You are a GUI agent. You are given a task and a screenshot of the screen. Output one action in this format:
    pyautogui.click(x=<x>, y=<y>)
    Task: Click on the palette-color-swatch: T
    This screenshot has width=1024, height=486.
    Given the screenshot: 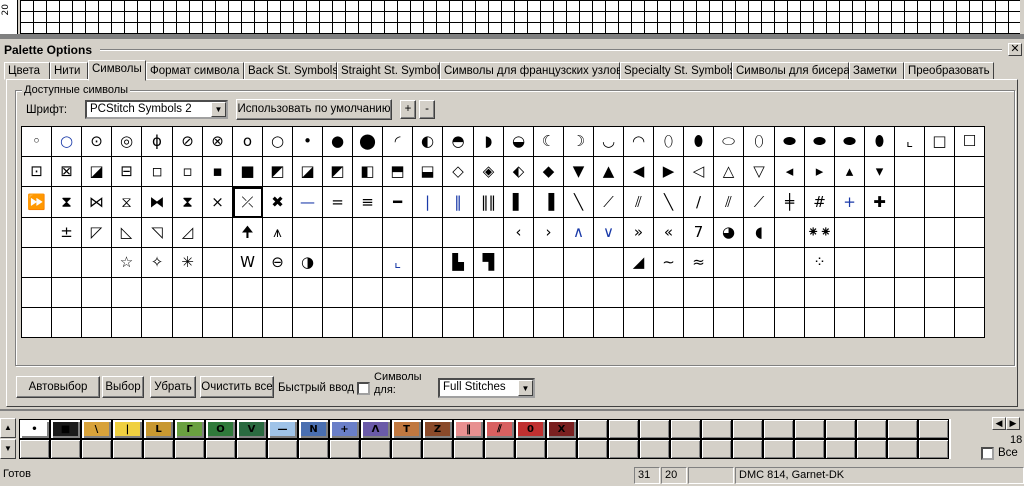 What is the action you would take?
    pyautogui.click(x=406, y=429)
    